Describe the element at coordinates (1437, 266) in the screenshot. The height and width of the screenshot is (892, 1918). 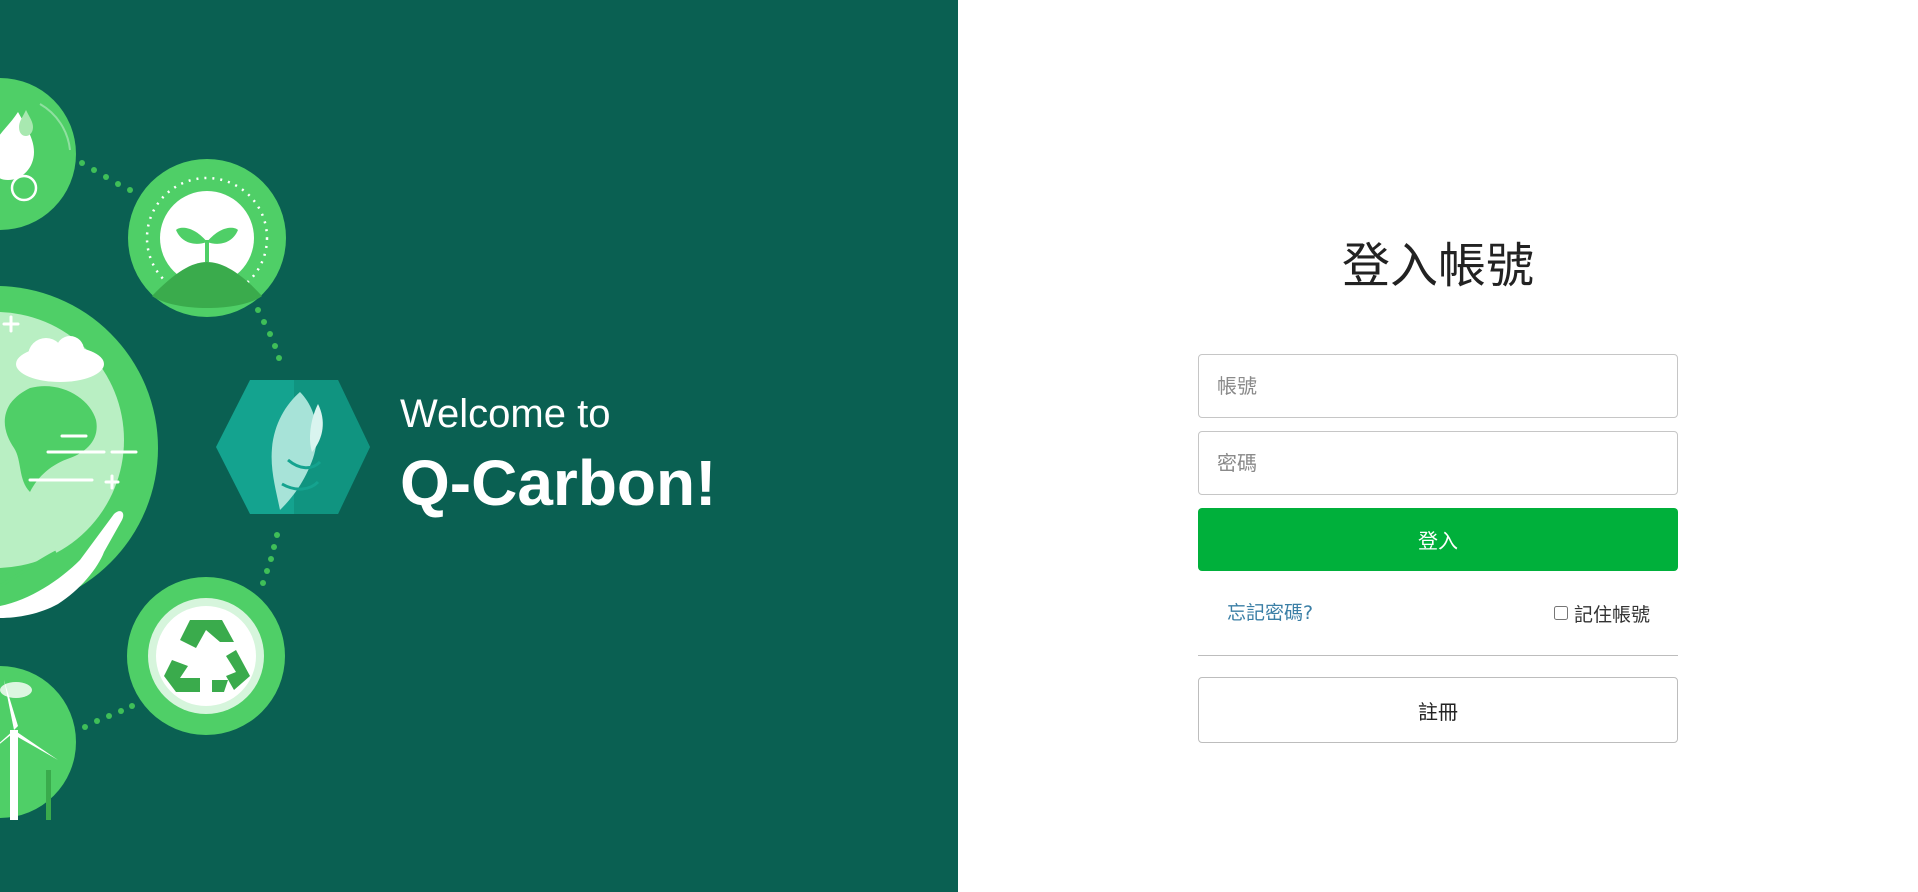
I see `page-title: 登入帳號` at that location.